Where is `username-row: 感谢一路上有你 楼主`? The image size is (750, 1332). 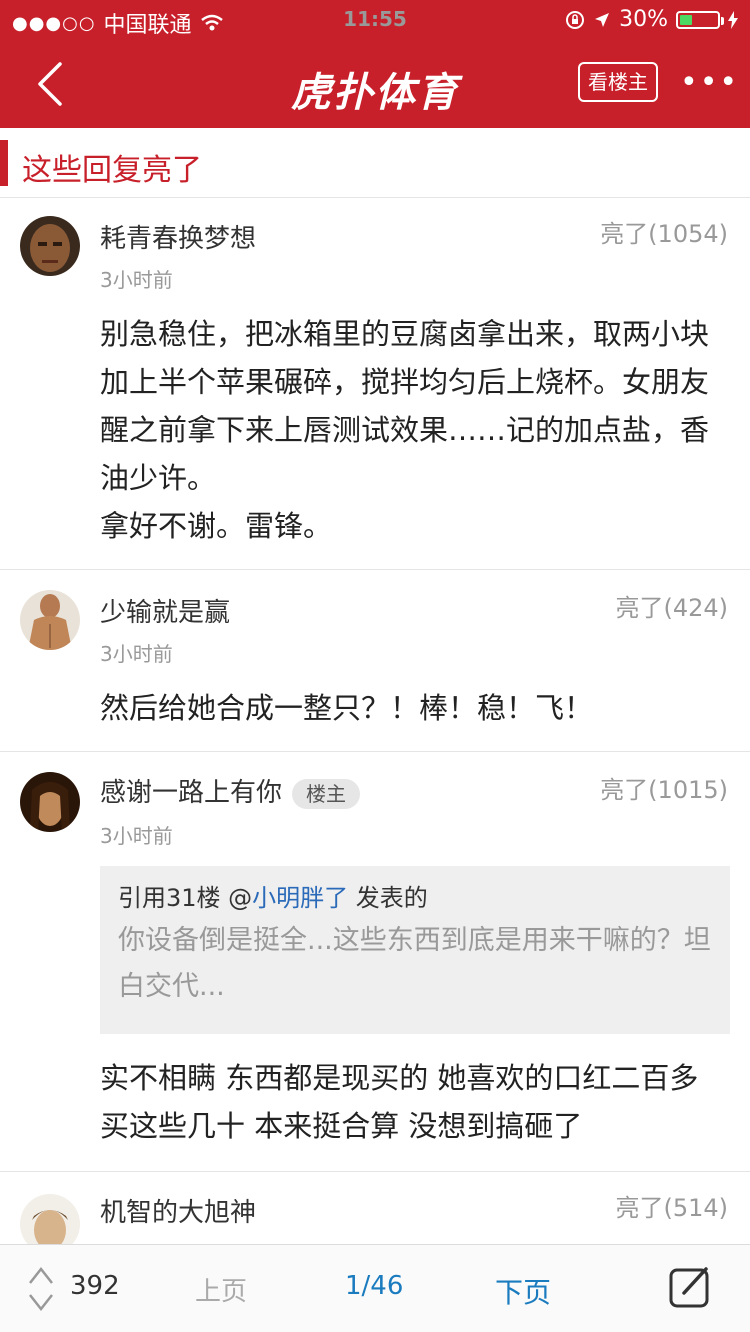 username-row: 感谢一路上有你 楼主 is located at coordinates (230, 790).